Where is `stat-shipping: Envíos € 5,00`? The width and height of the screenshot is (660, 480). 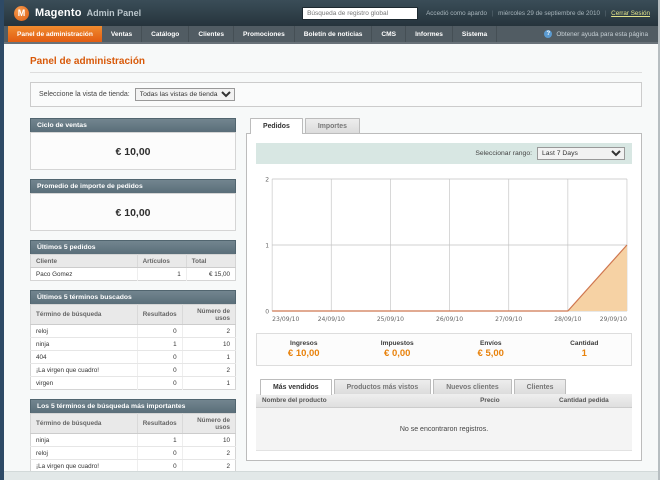
stat-shipping: Envíos € 5,00 is located at coordinates (491, 349).